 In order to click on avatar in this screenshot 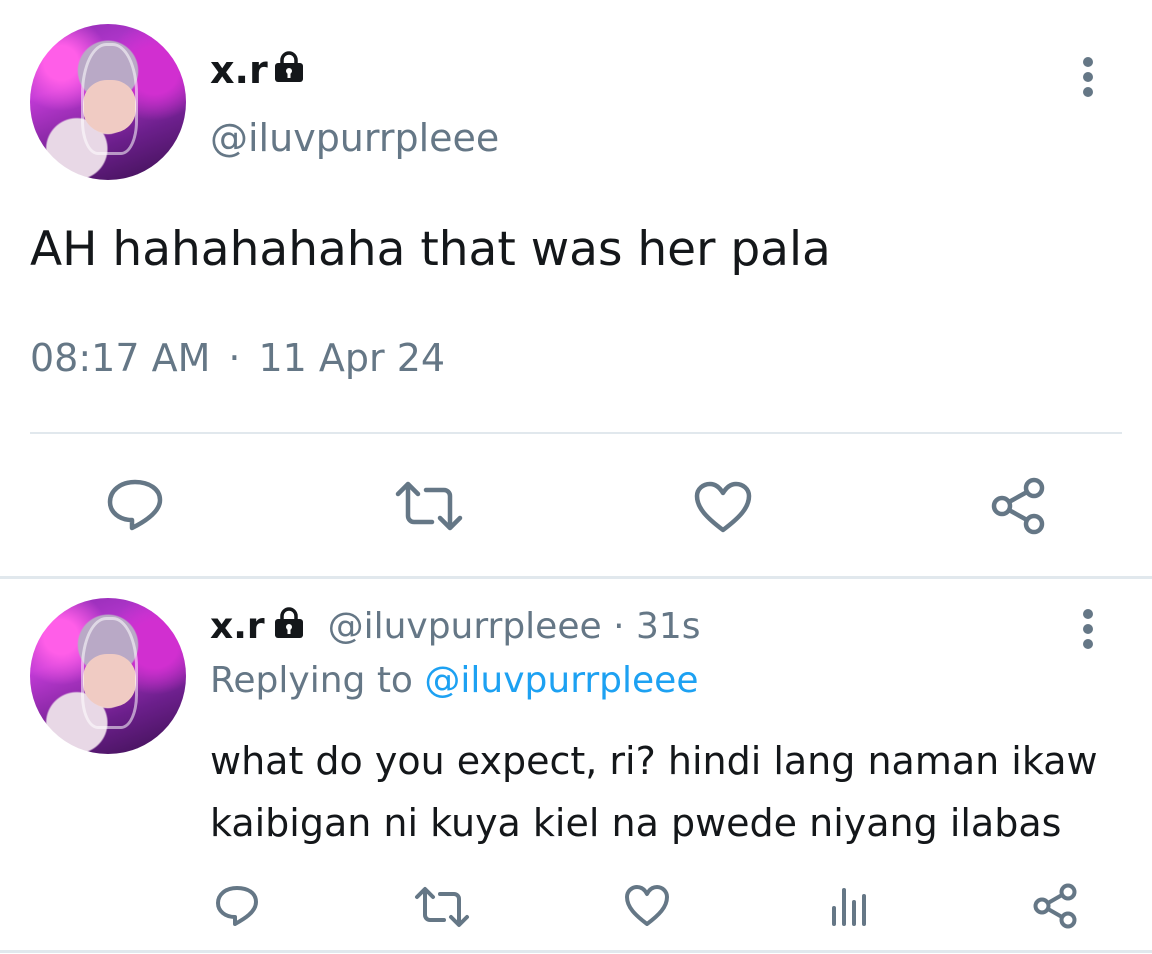, I will do `click(108, 102)`.